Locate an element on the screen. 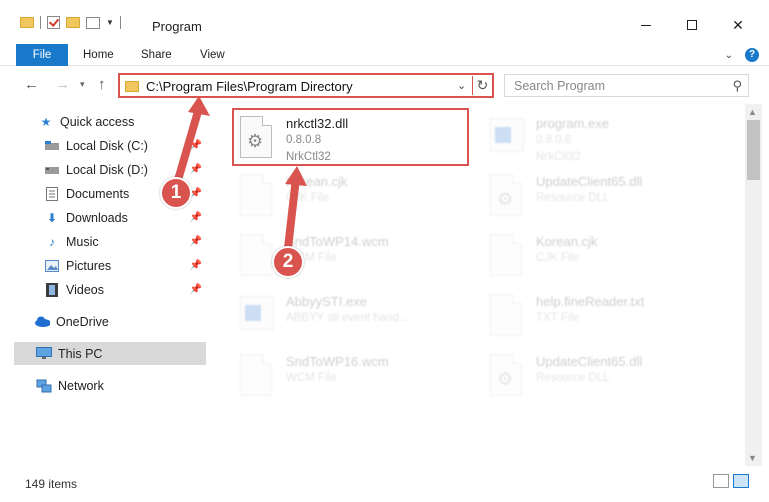  search-input: Search Program ⚲ is located at coordinates (626, 85).